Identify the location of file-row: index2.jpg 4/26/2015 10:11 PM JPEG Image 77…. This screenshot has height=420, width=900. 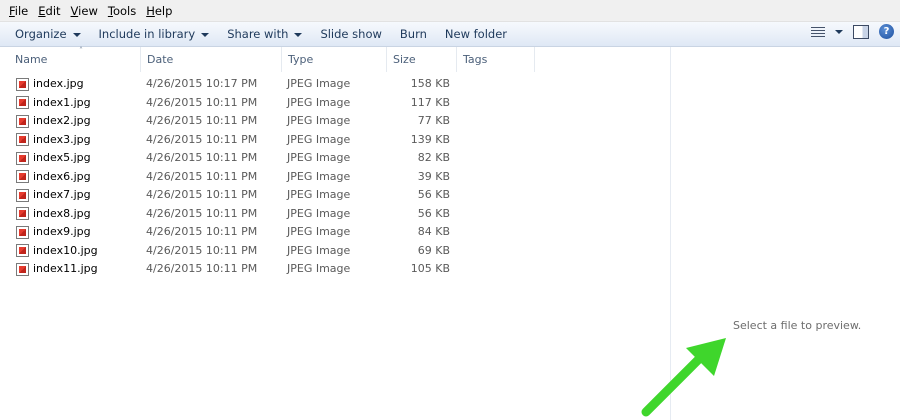
(335, 121).